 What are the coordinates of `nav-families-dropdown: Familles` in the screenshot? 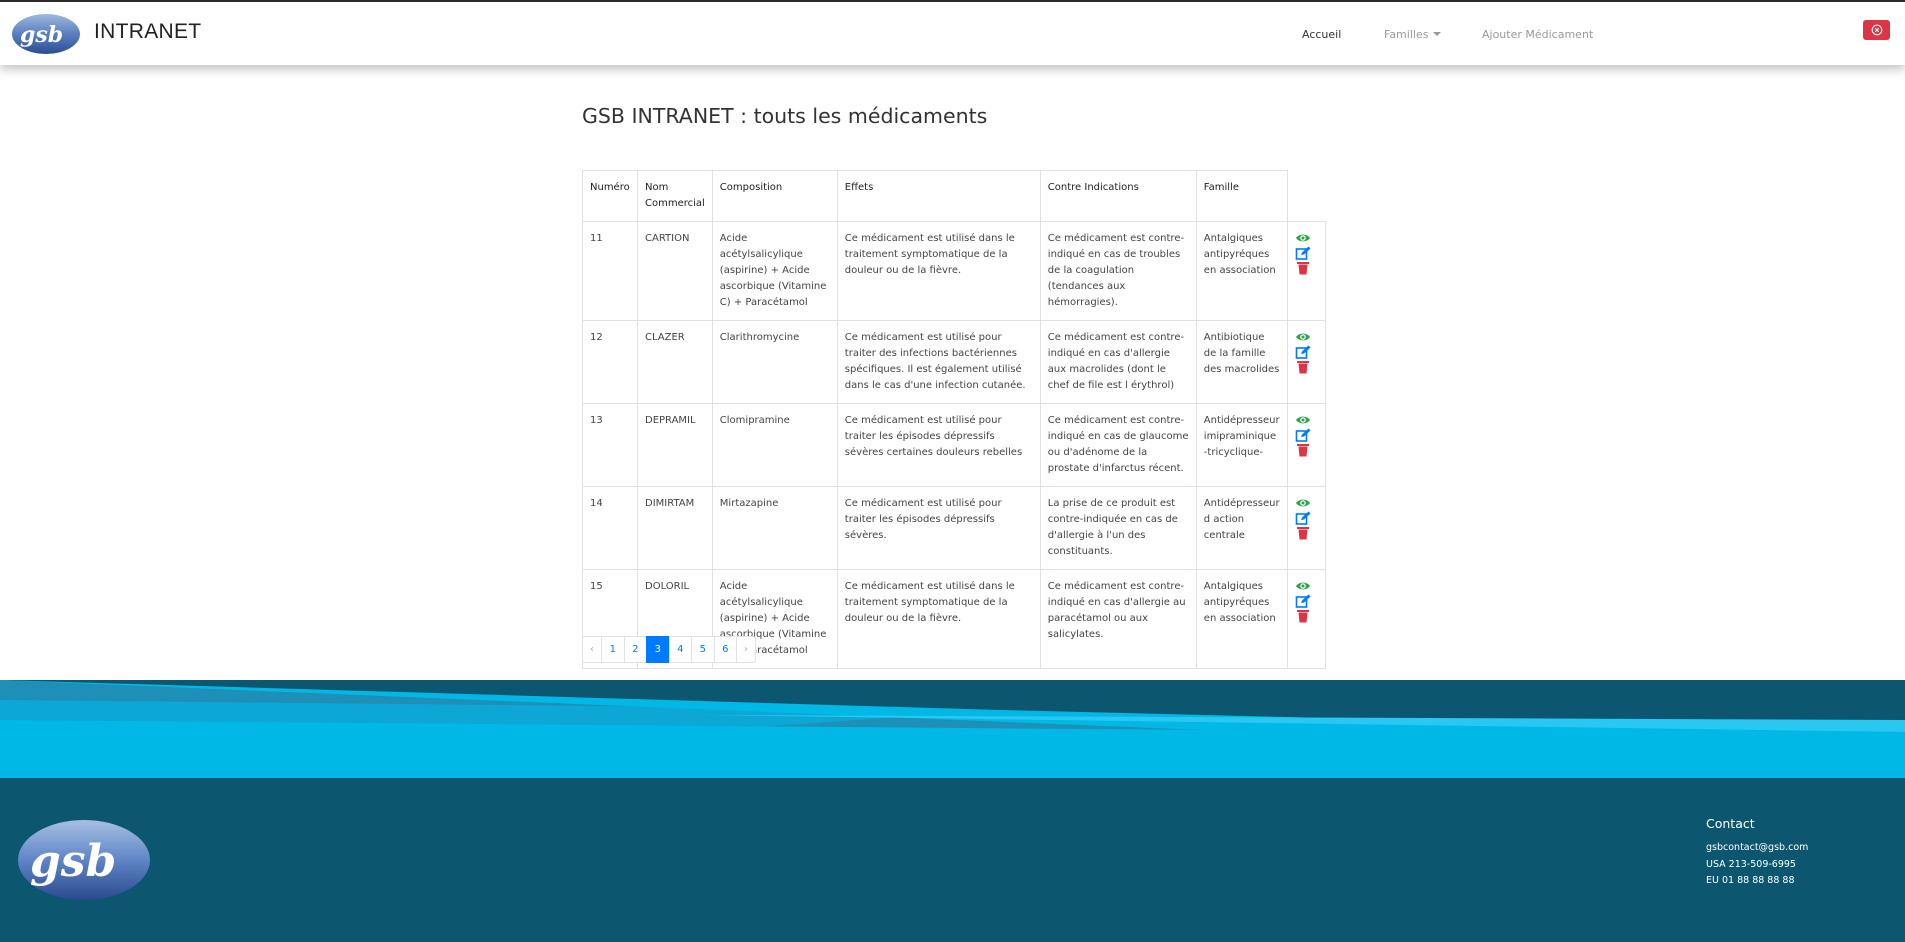 It's located at (1413, 34).